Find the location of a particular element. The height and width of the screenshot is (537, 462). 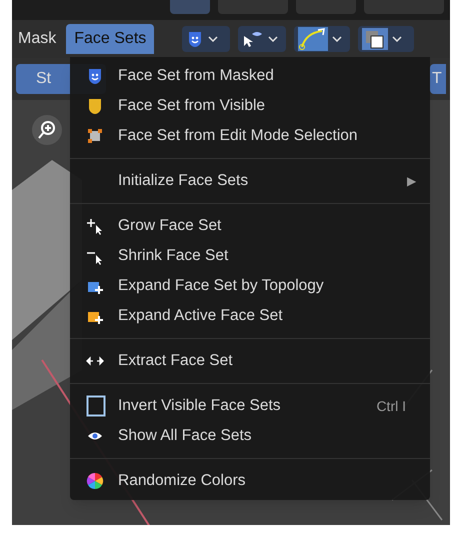

plus-cursor-icon is located at coordinates (95, 226).